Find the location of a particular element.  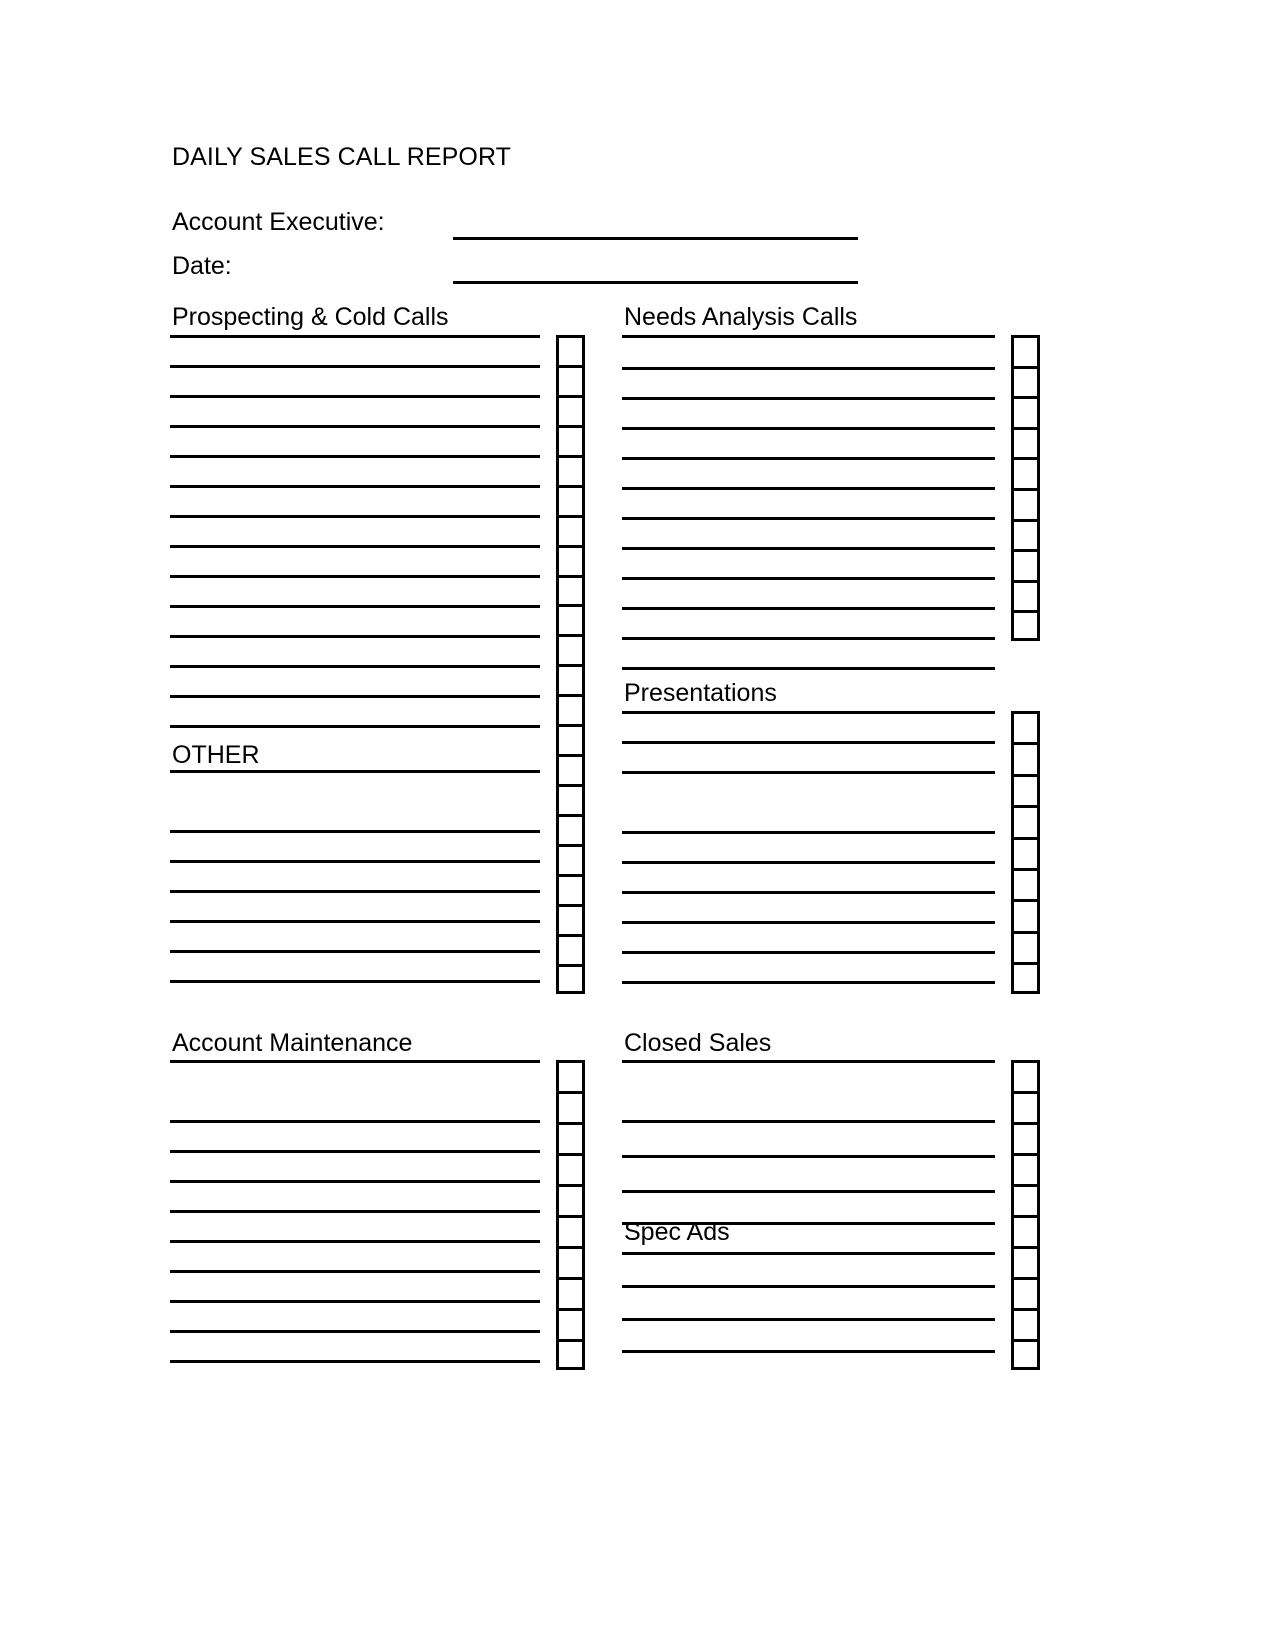

field-input-account-executive is located at coordinates (655, 238).